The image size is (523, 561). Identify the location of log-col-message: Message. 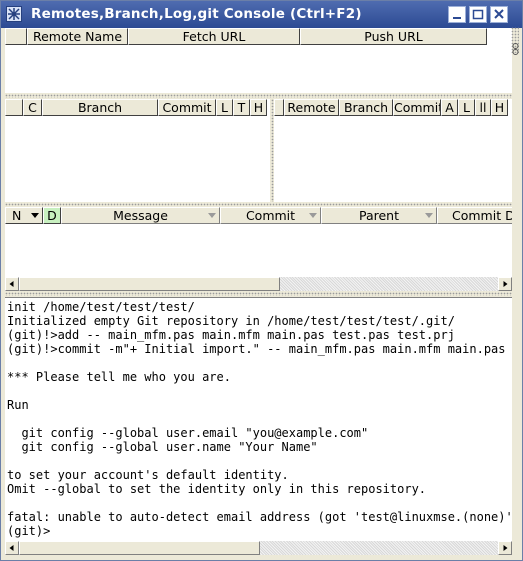
(140, 215).